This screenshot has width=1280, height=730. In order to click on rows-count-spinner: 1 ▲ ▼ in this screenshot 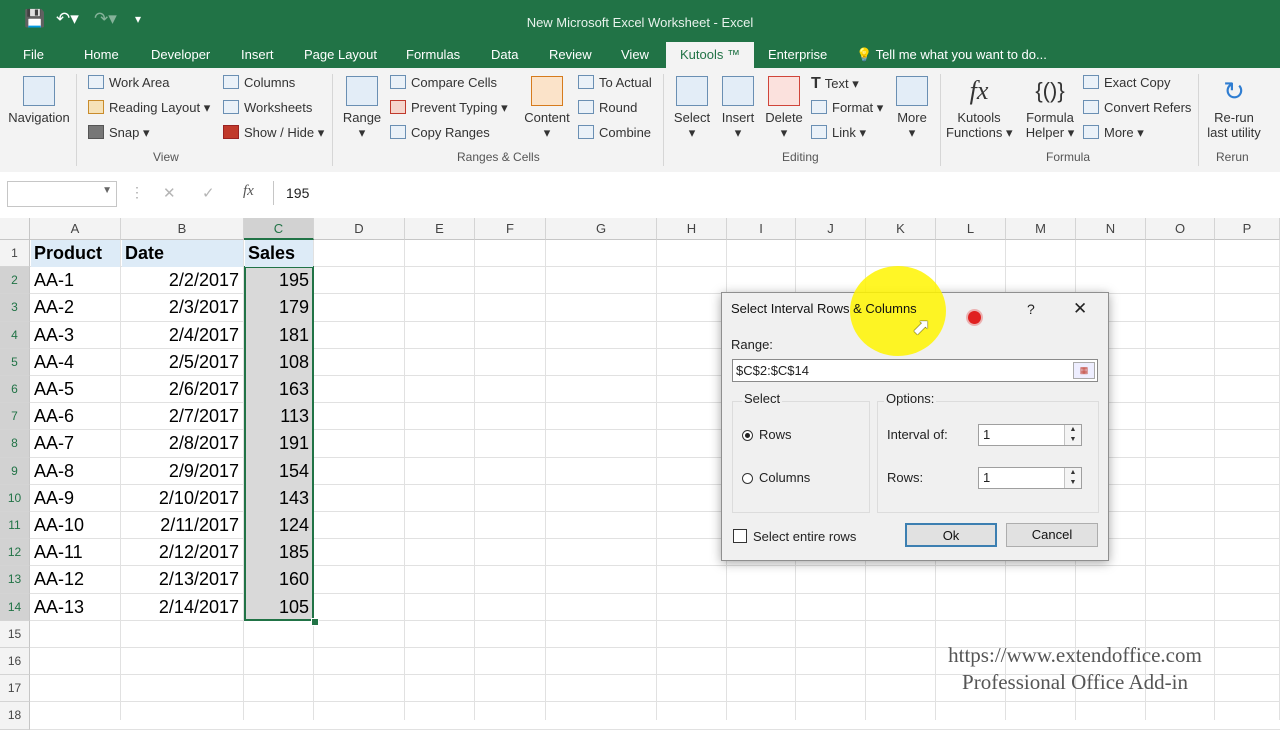, I will do `click(1030, 478)`.